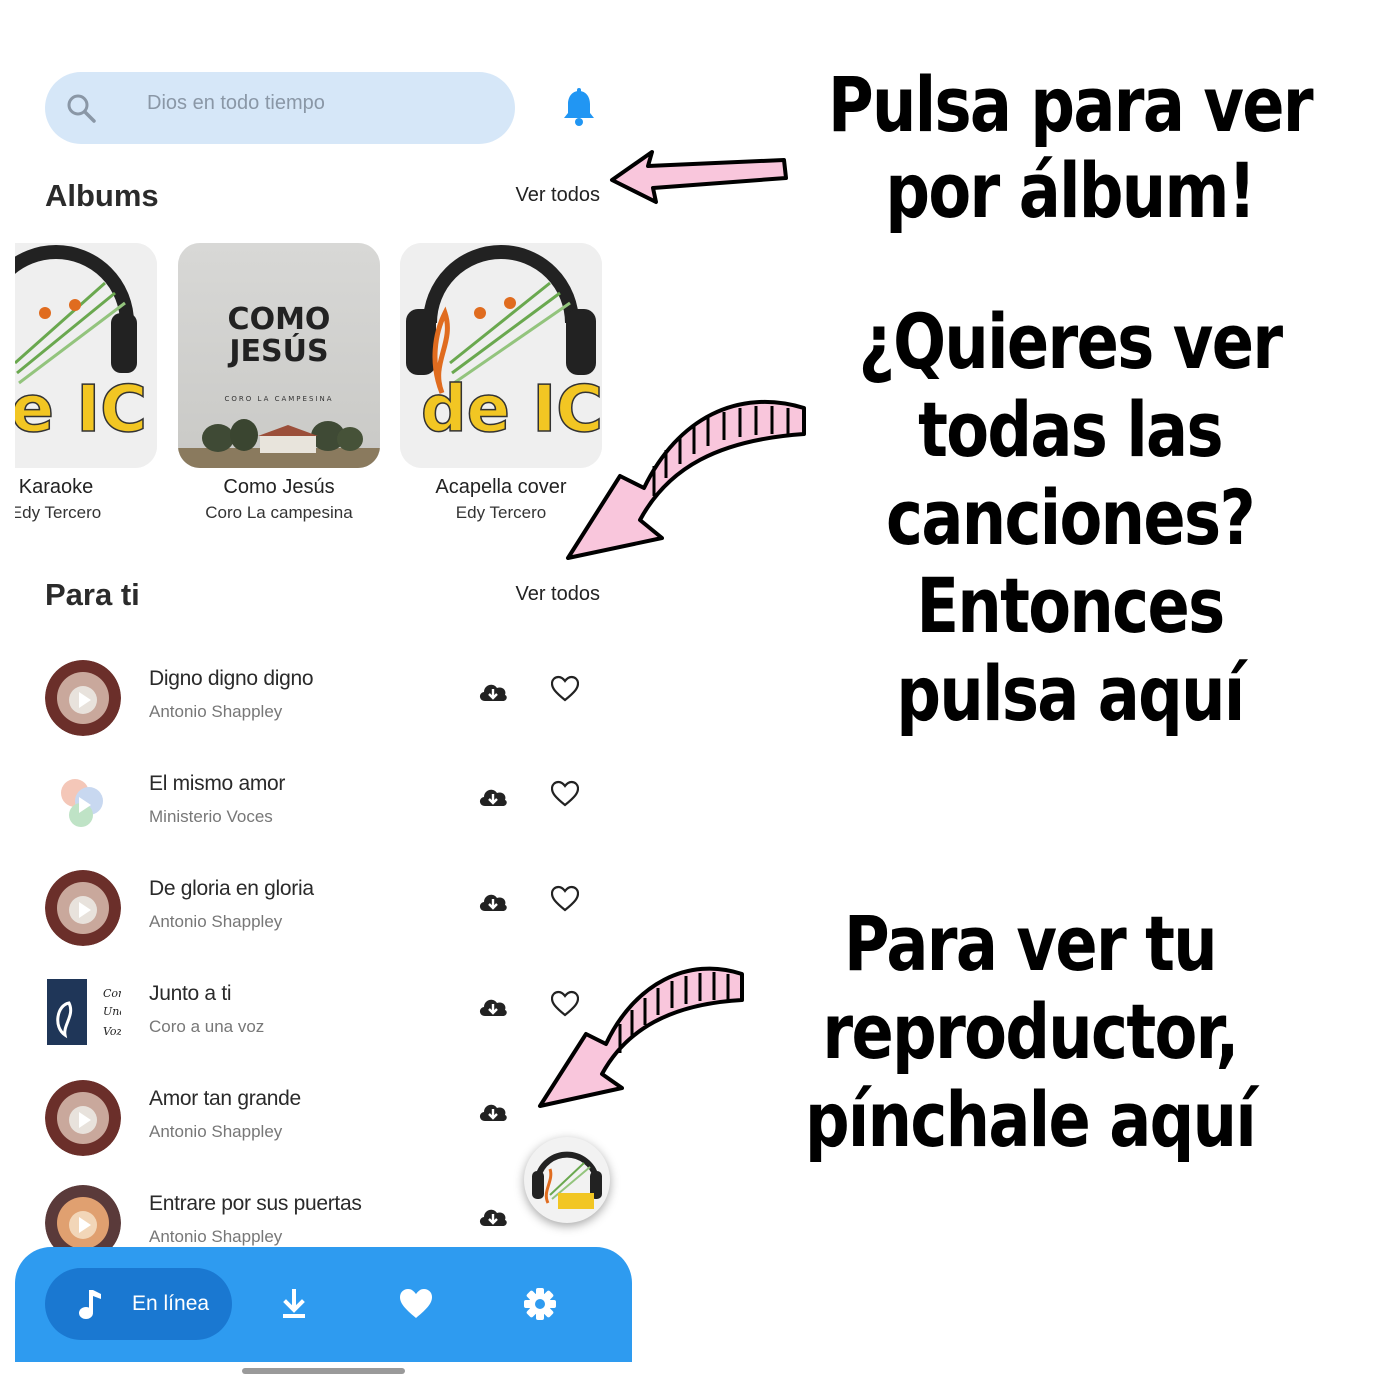  What do you see at coordinates (112, 1011) in the screenshot?
I see `svg-text: Una` at bounding box center [112, 1011].